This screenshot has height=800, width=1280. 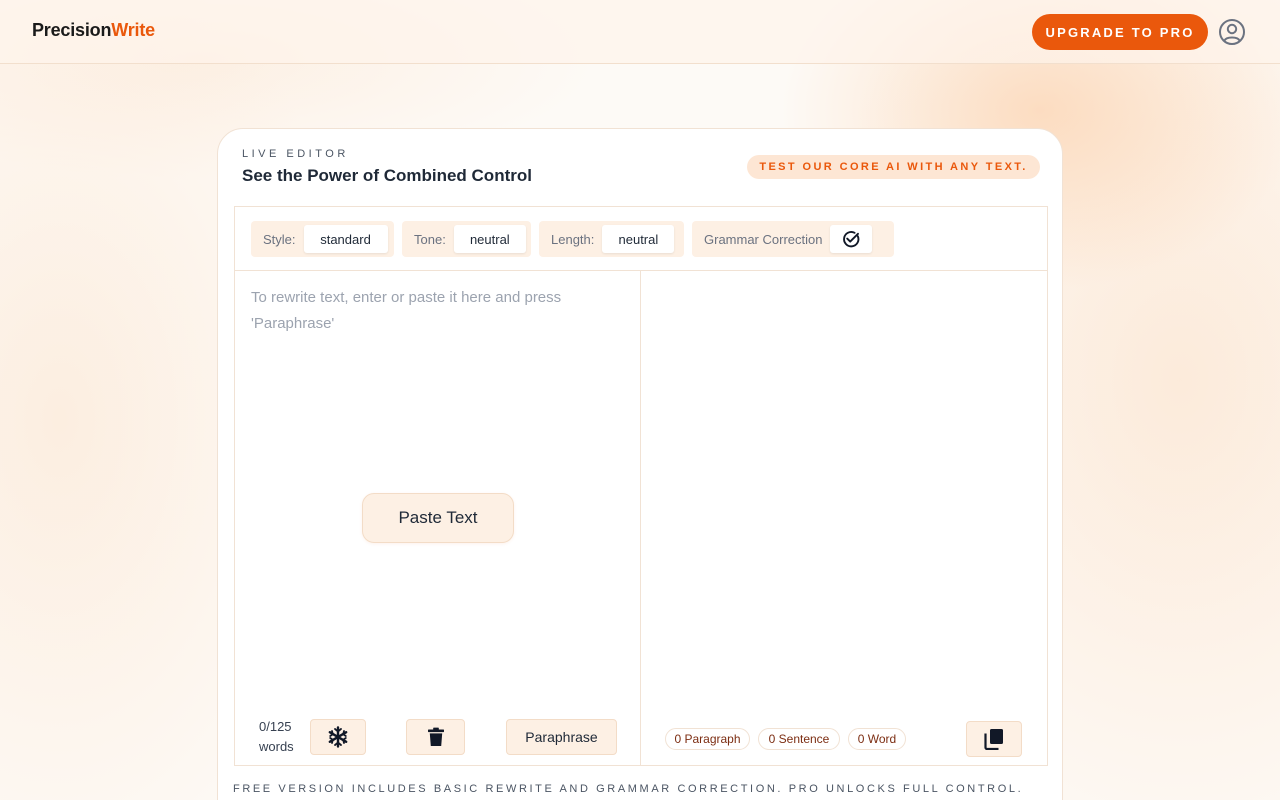 What do you see at coordinates (279, 239) in the screenshot?
I see `style-label: Style:` at bounding box center [279, 239].